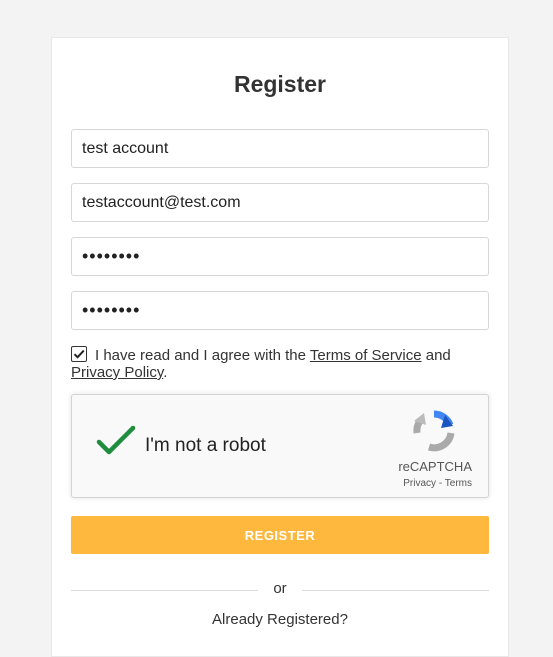  Describe the element at coordinates (205, 445) in the screenshot. I see `recaptcha-label: I'm not a robot` at that location.